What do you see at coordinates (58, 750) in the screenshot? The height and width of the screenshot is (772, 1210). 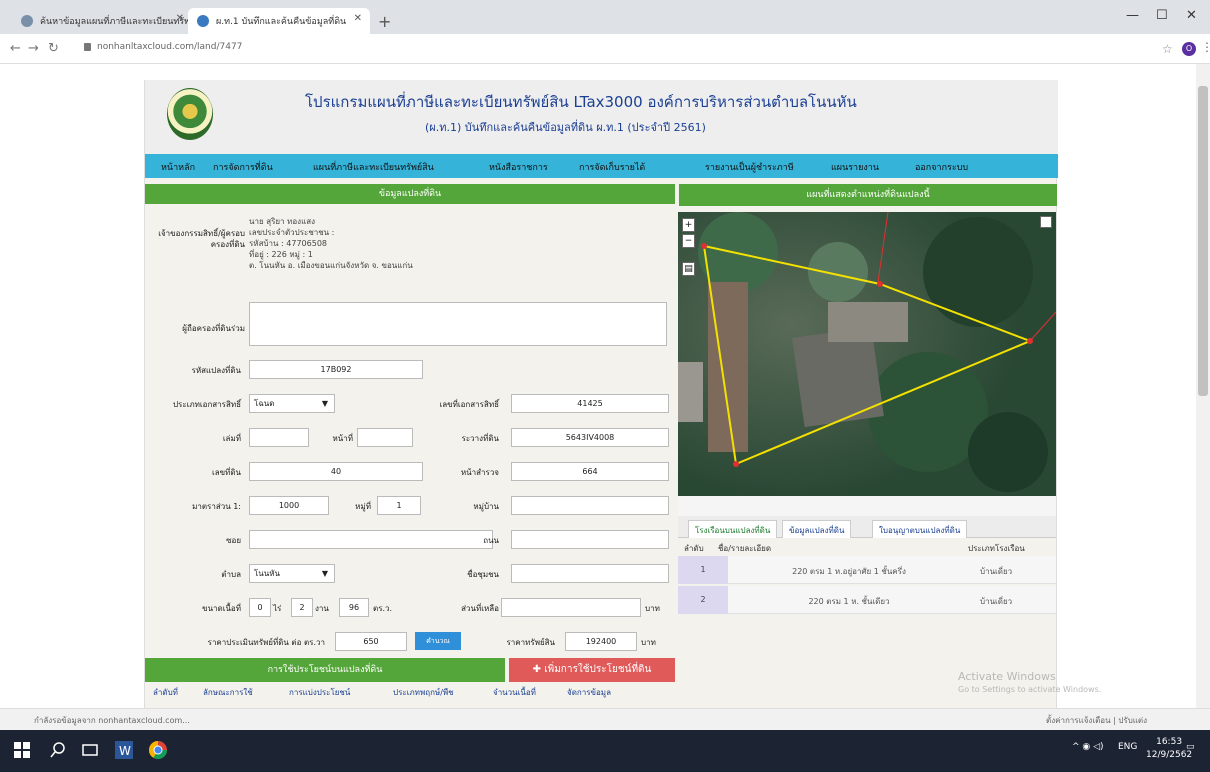 I see `search-icon` at bounding box center [58, 750].